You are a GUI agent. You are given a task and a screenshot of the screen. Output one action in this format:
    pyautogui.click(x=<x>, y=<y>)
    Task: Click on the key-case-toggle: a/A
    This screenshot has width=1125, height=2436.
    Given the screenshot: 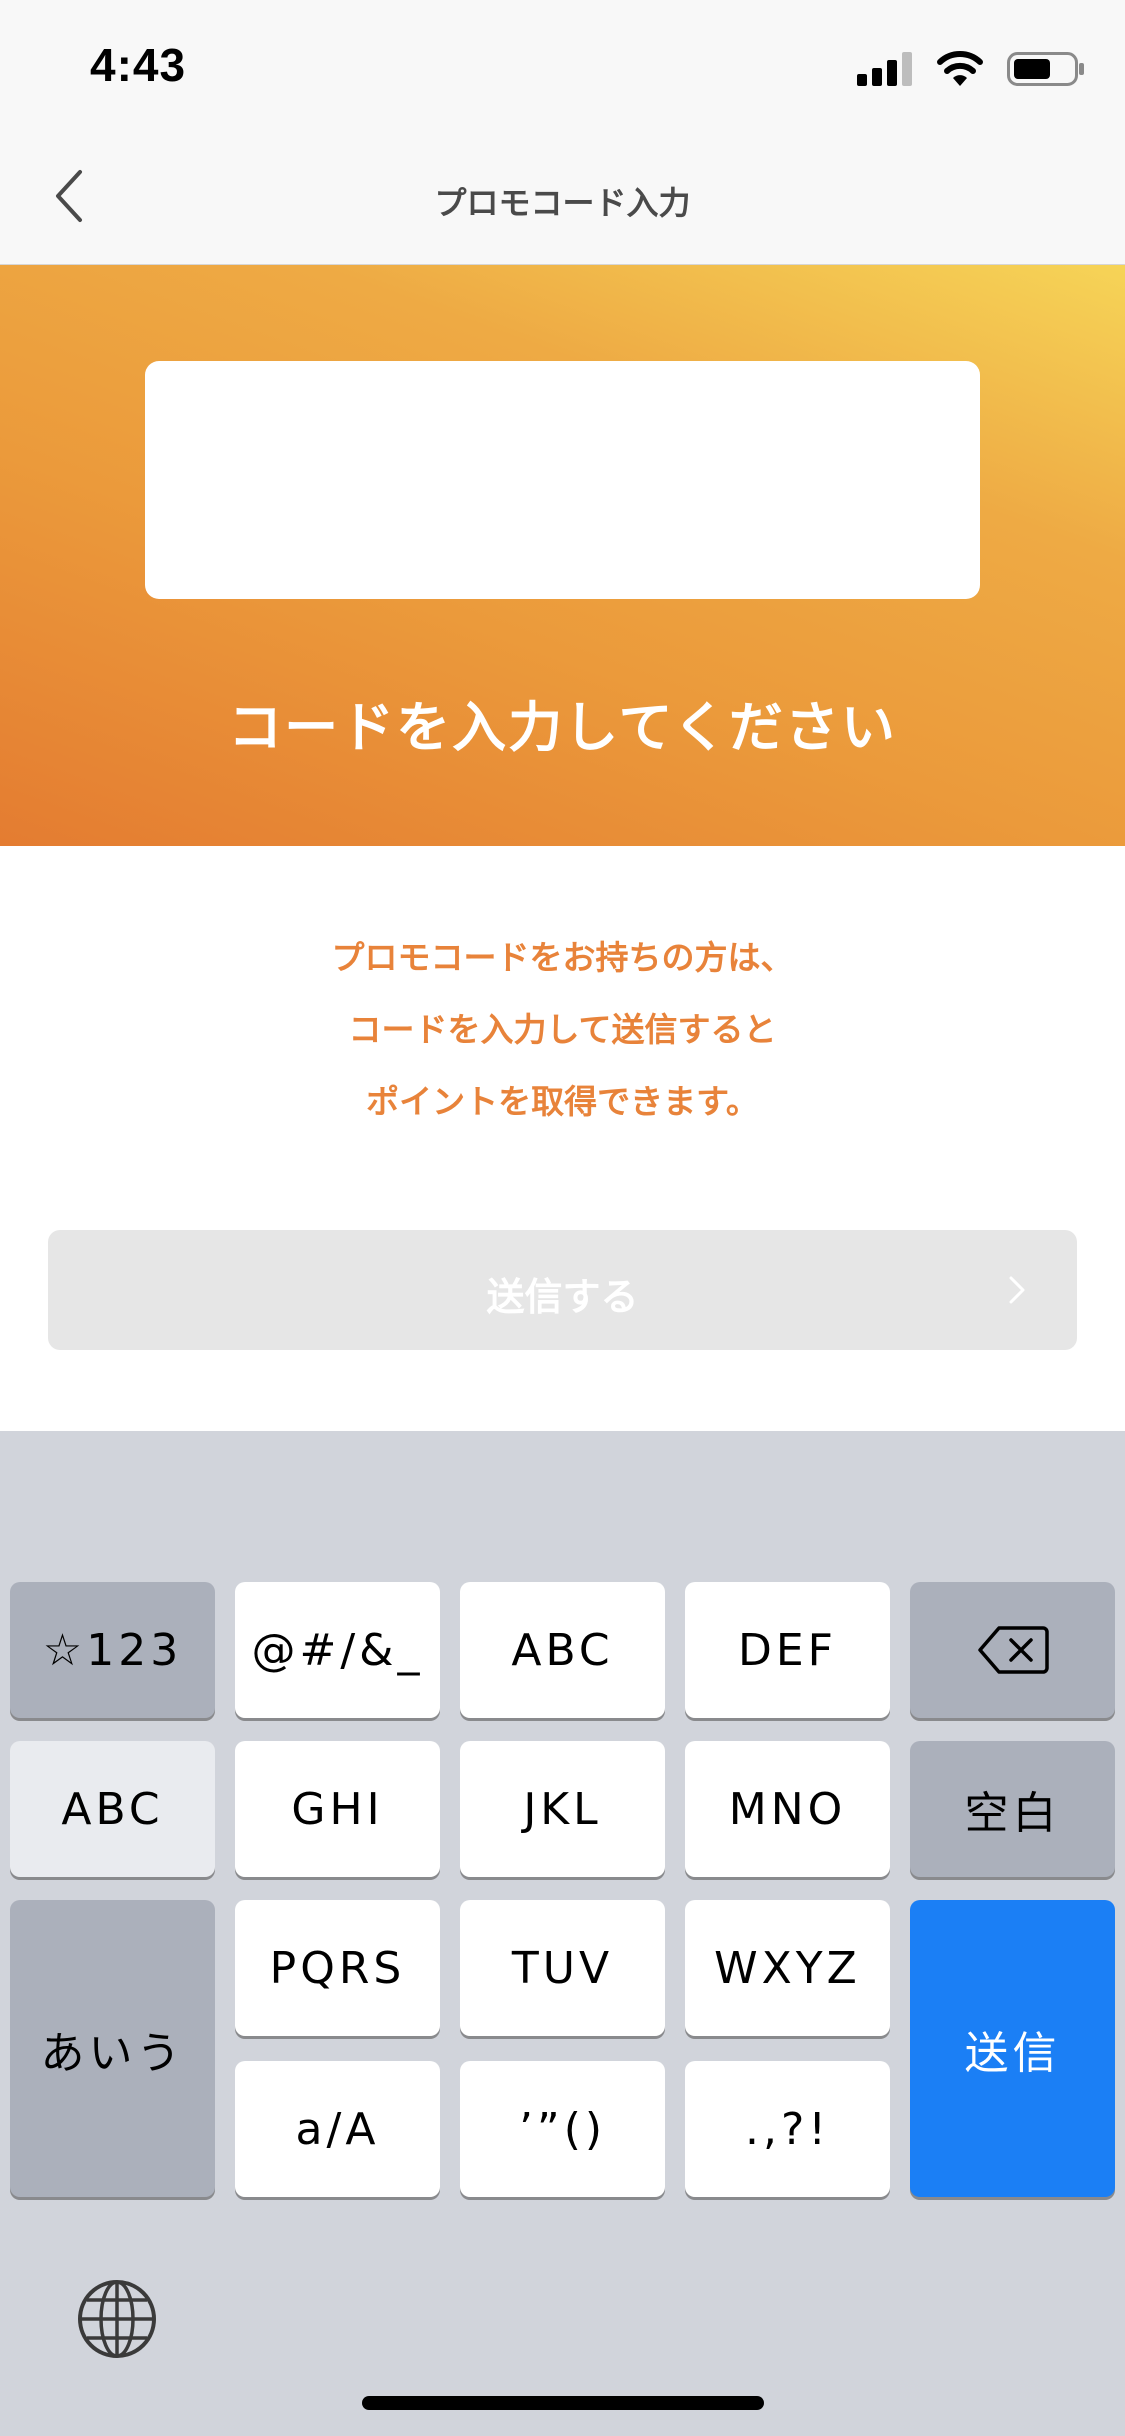 What is the action you would take?
    pyautogui.click(x=337, y=2129)
    